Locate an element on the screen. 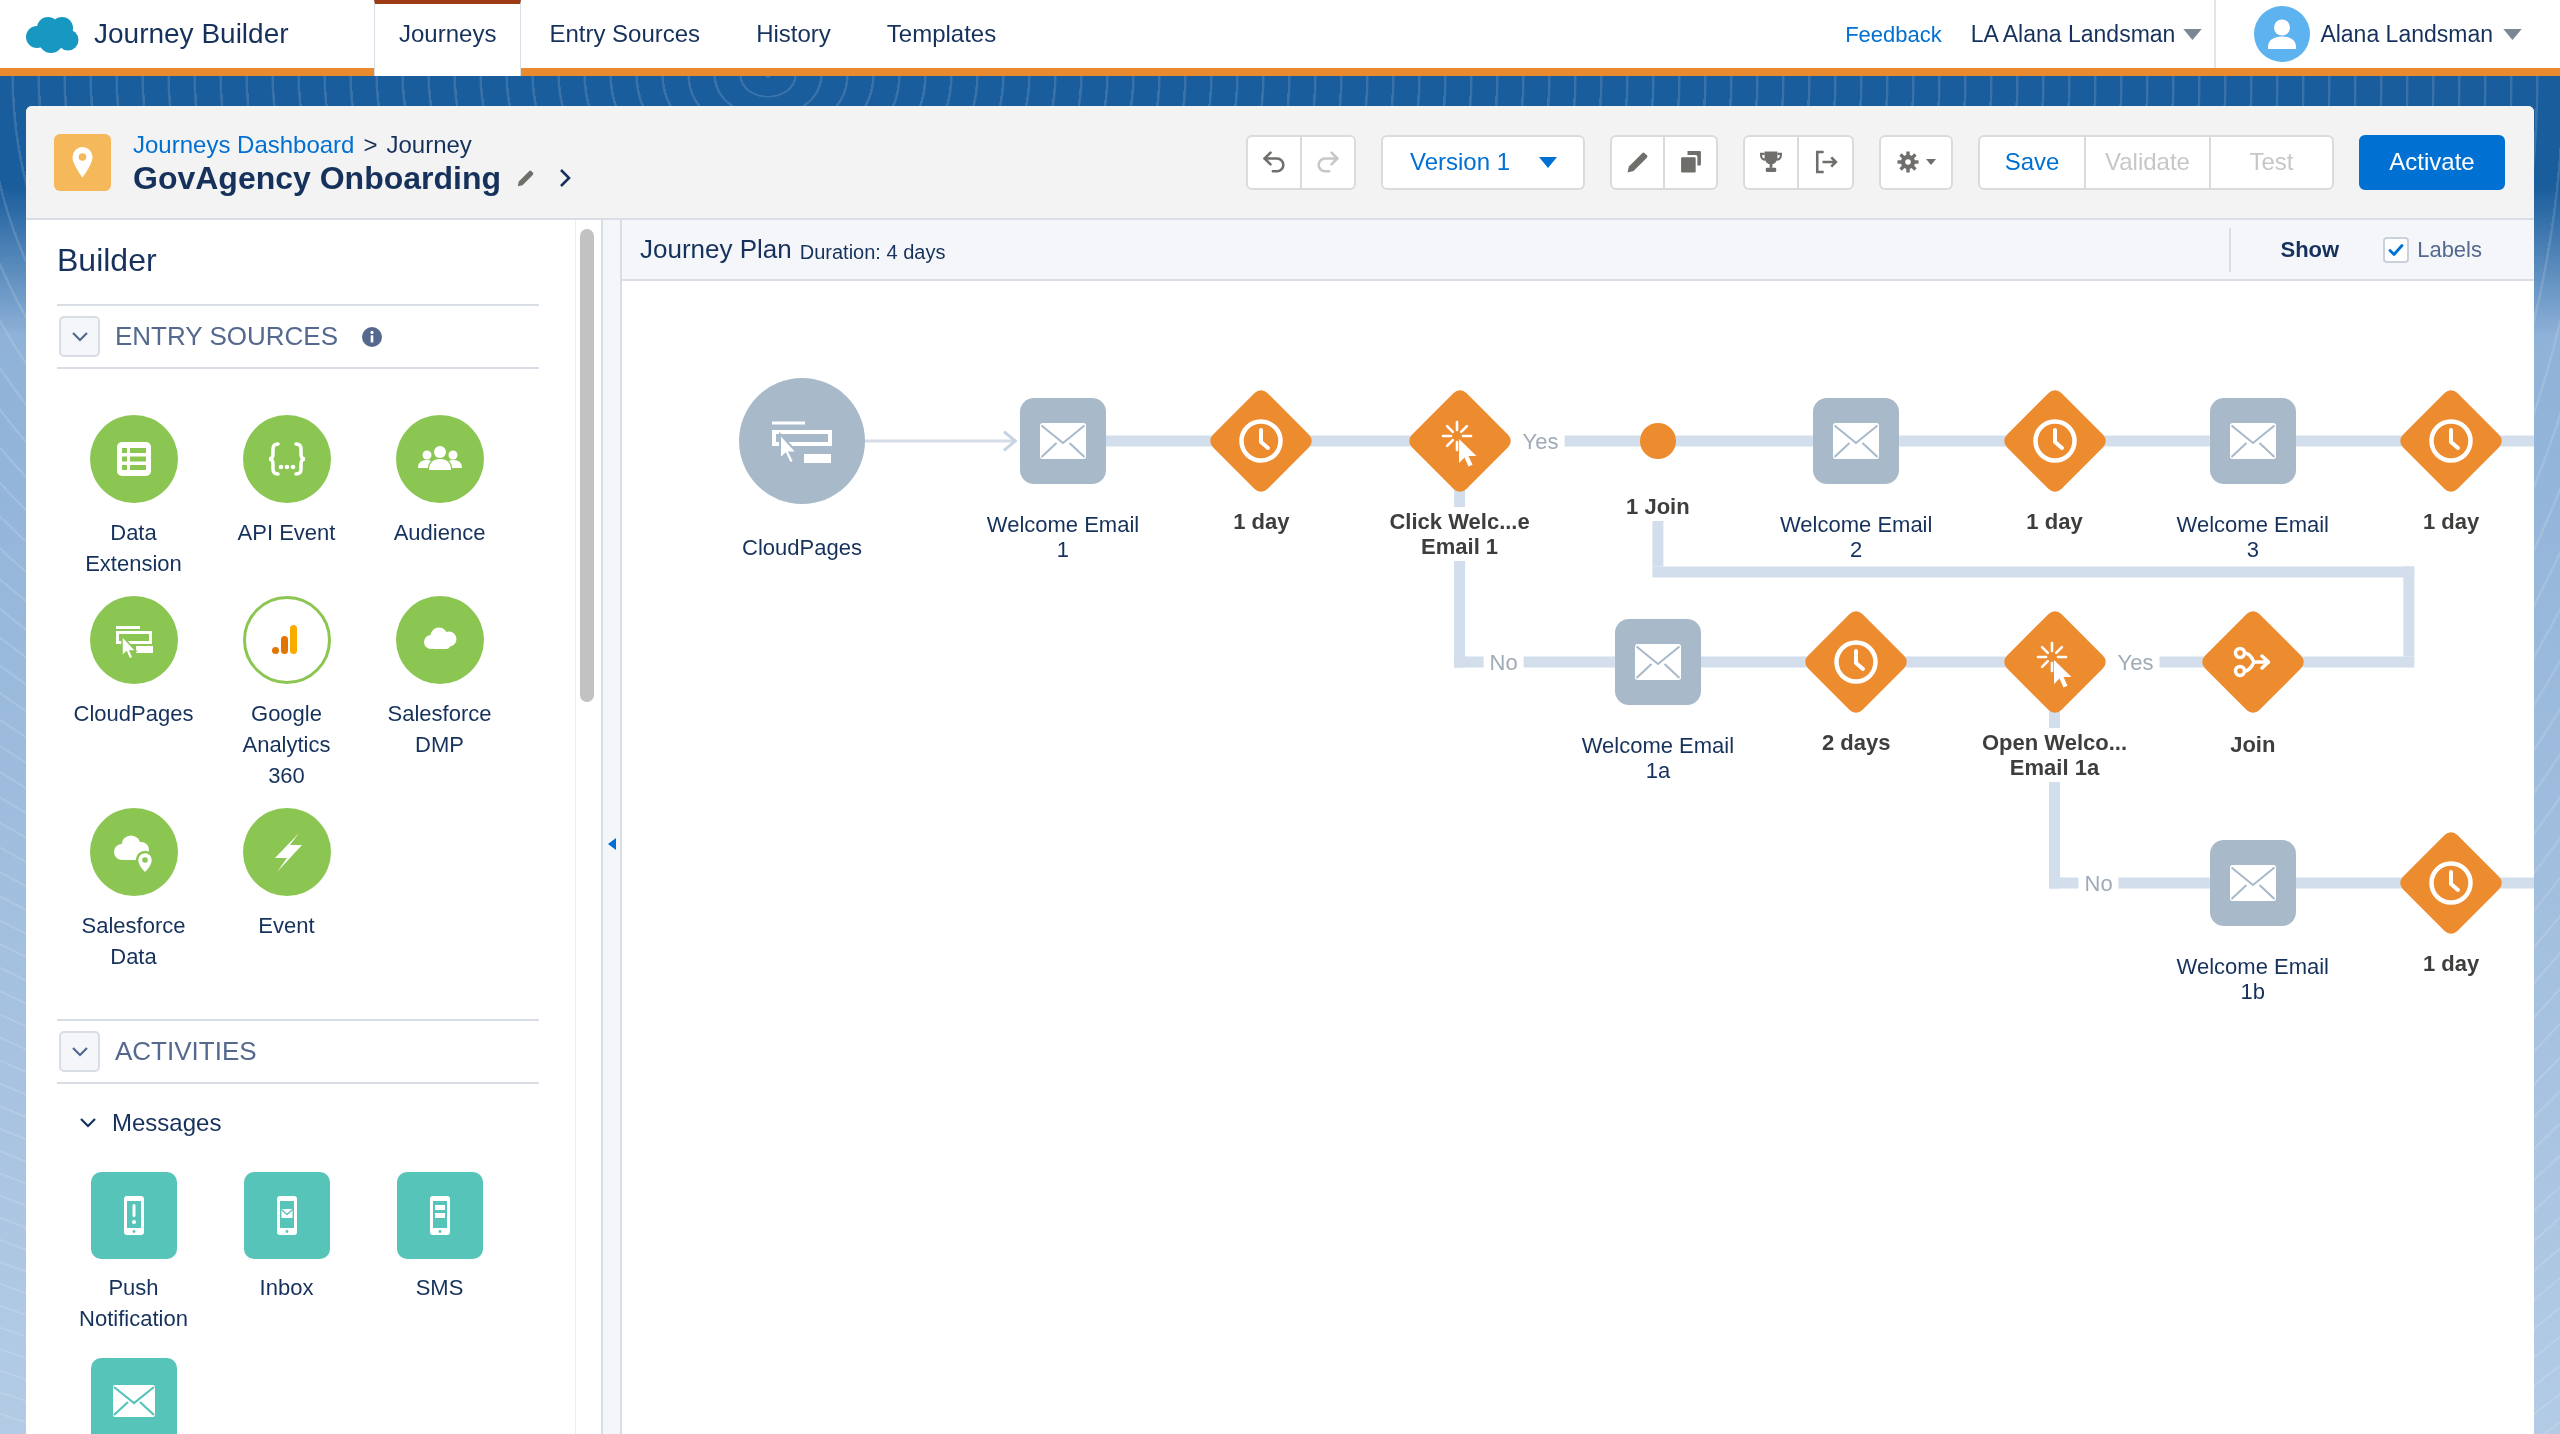 The width and height of the screenshot is (2560, 1434). info-icon is located at coordinates (372, 336).